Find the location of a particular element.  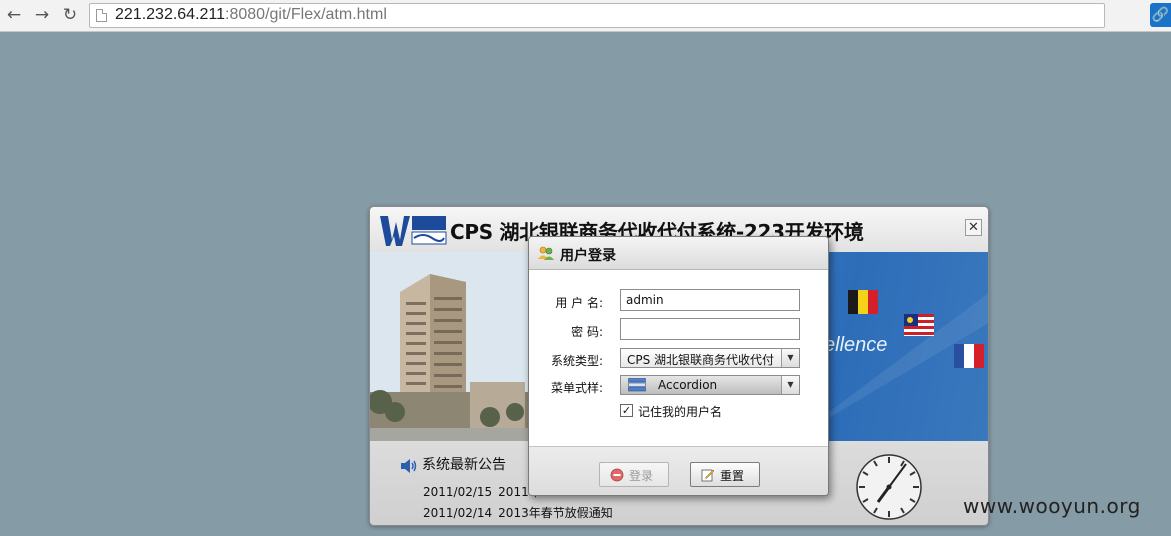

edit-icon is located at coordinates (708, 475).